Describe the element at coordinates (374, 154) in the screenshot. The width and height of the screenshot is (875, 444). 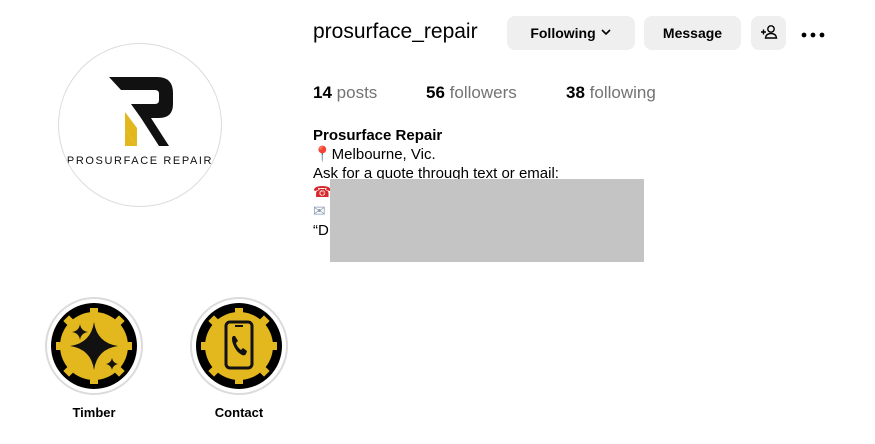
I see `bio-location: 📍Melbourne, Vic.` at that location.